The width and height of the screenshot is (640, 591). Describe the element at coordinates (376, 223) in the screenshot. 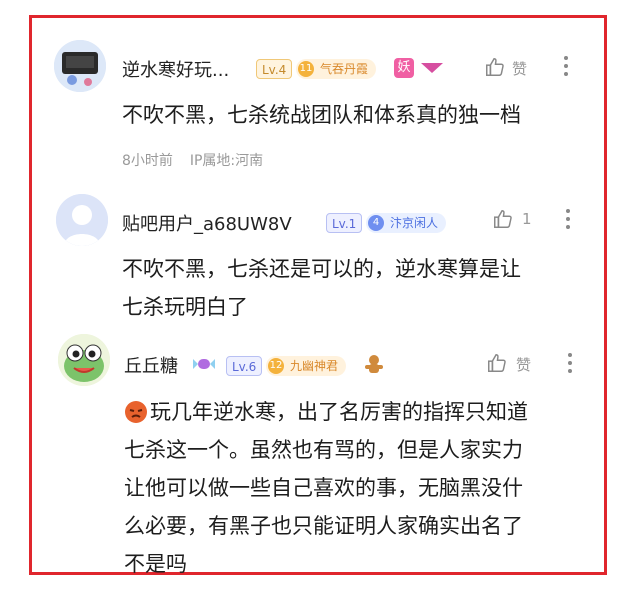

I see `badge-gem-icon: 4` at that location.